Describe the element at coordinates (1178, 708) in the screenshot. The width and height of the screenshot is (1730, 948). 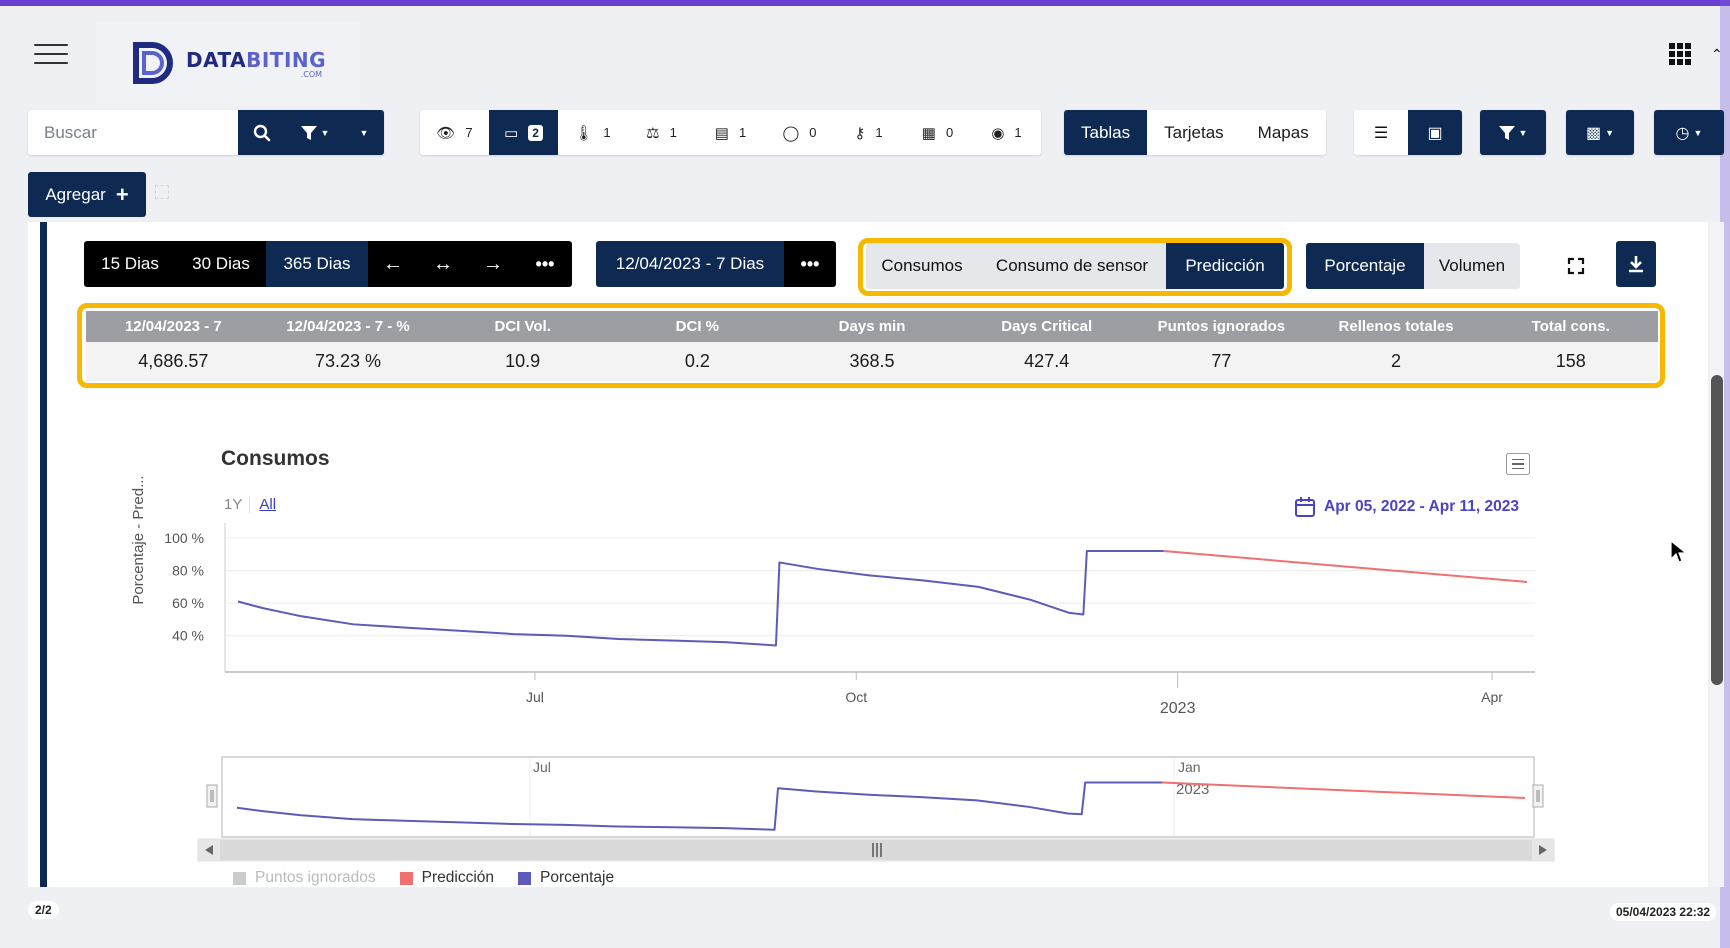
I see `x-tick-label: 2023` at that location.